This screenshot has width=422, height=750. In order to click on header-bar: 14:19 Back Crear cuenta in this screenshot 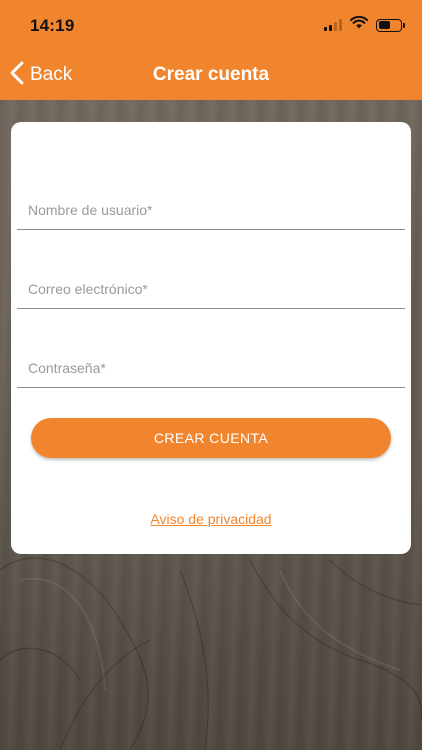, I will do `click(211, 50)`.